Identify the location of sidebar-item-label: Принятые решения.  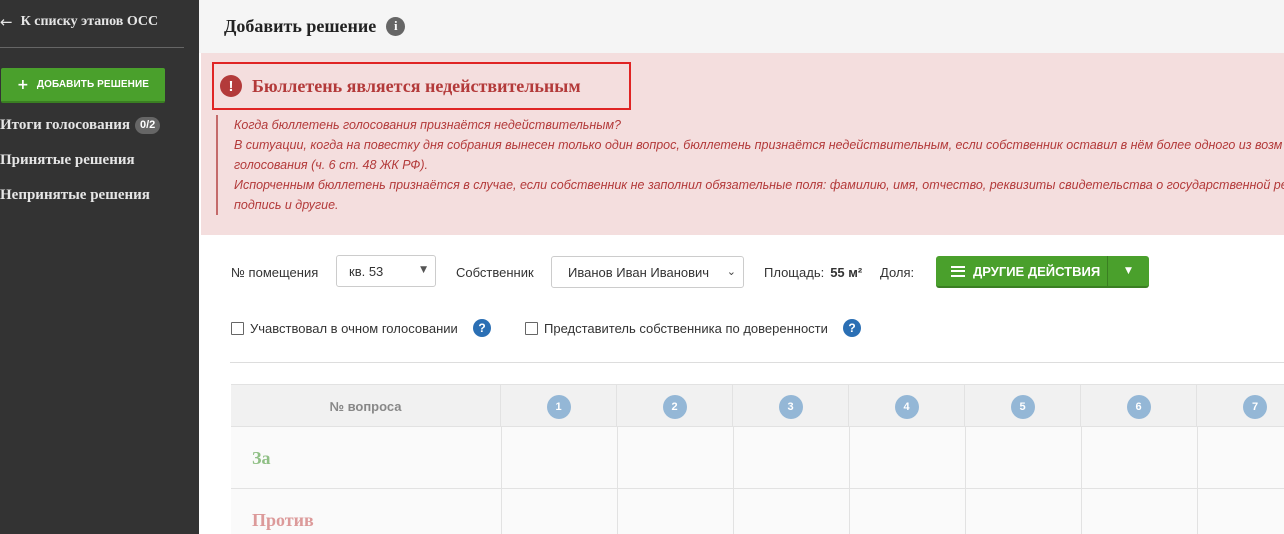
(67, 159).